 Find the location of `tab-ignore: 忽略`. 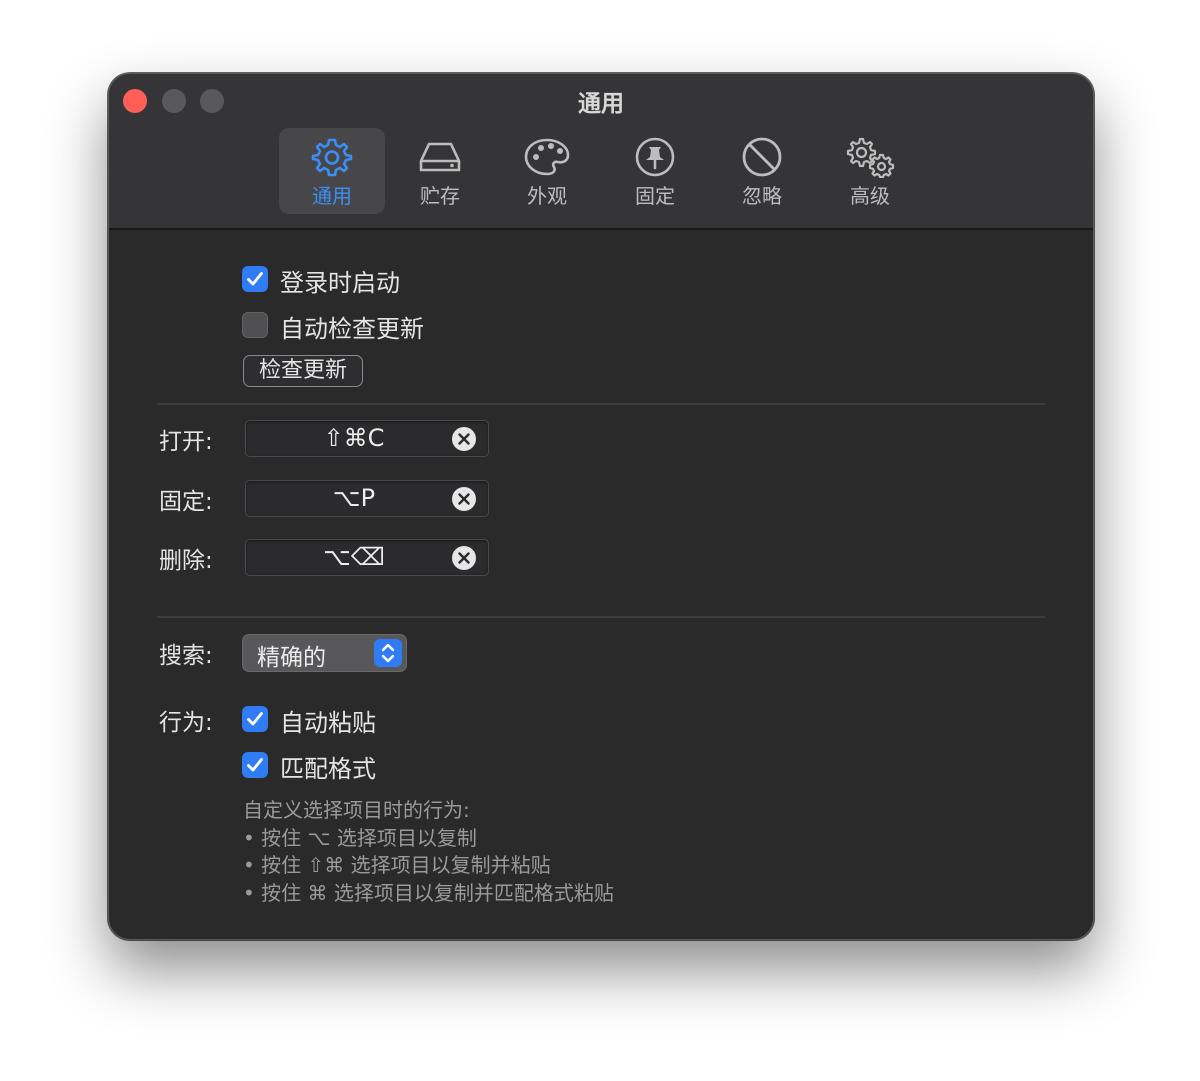

tab-ignore: 忽略 is located at coordinates (762, 171).